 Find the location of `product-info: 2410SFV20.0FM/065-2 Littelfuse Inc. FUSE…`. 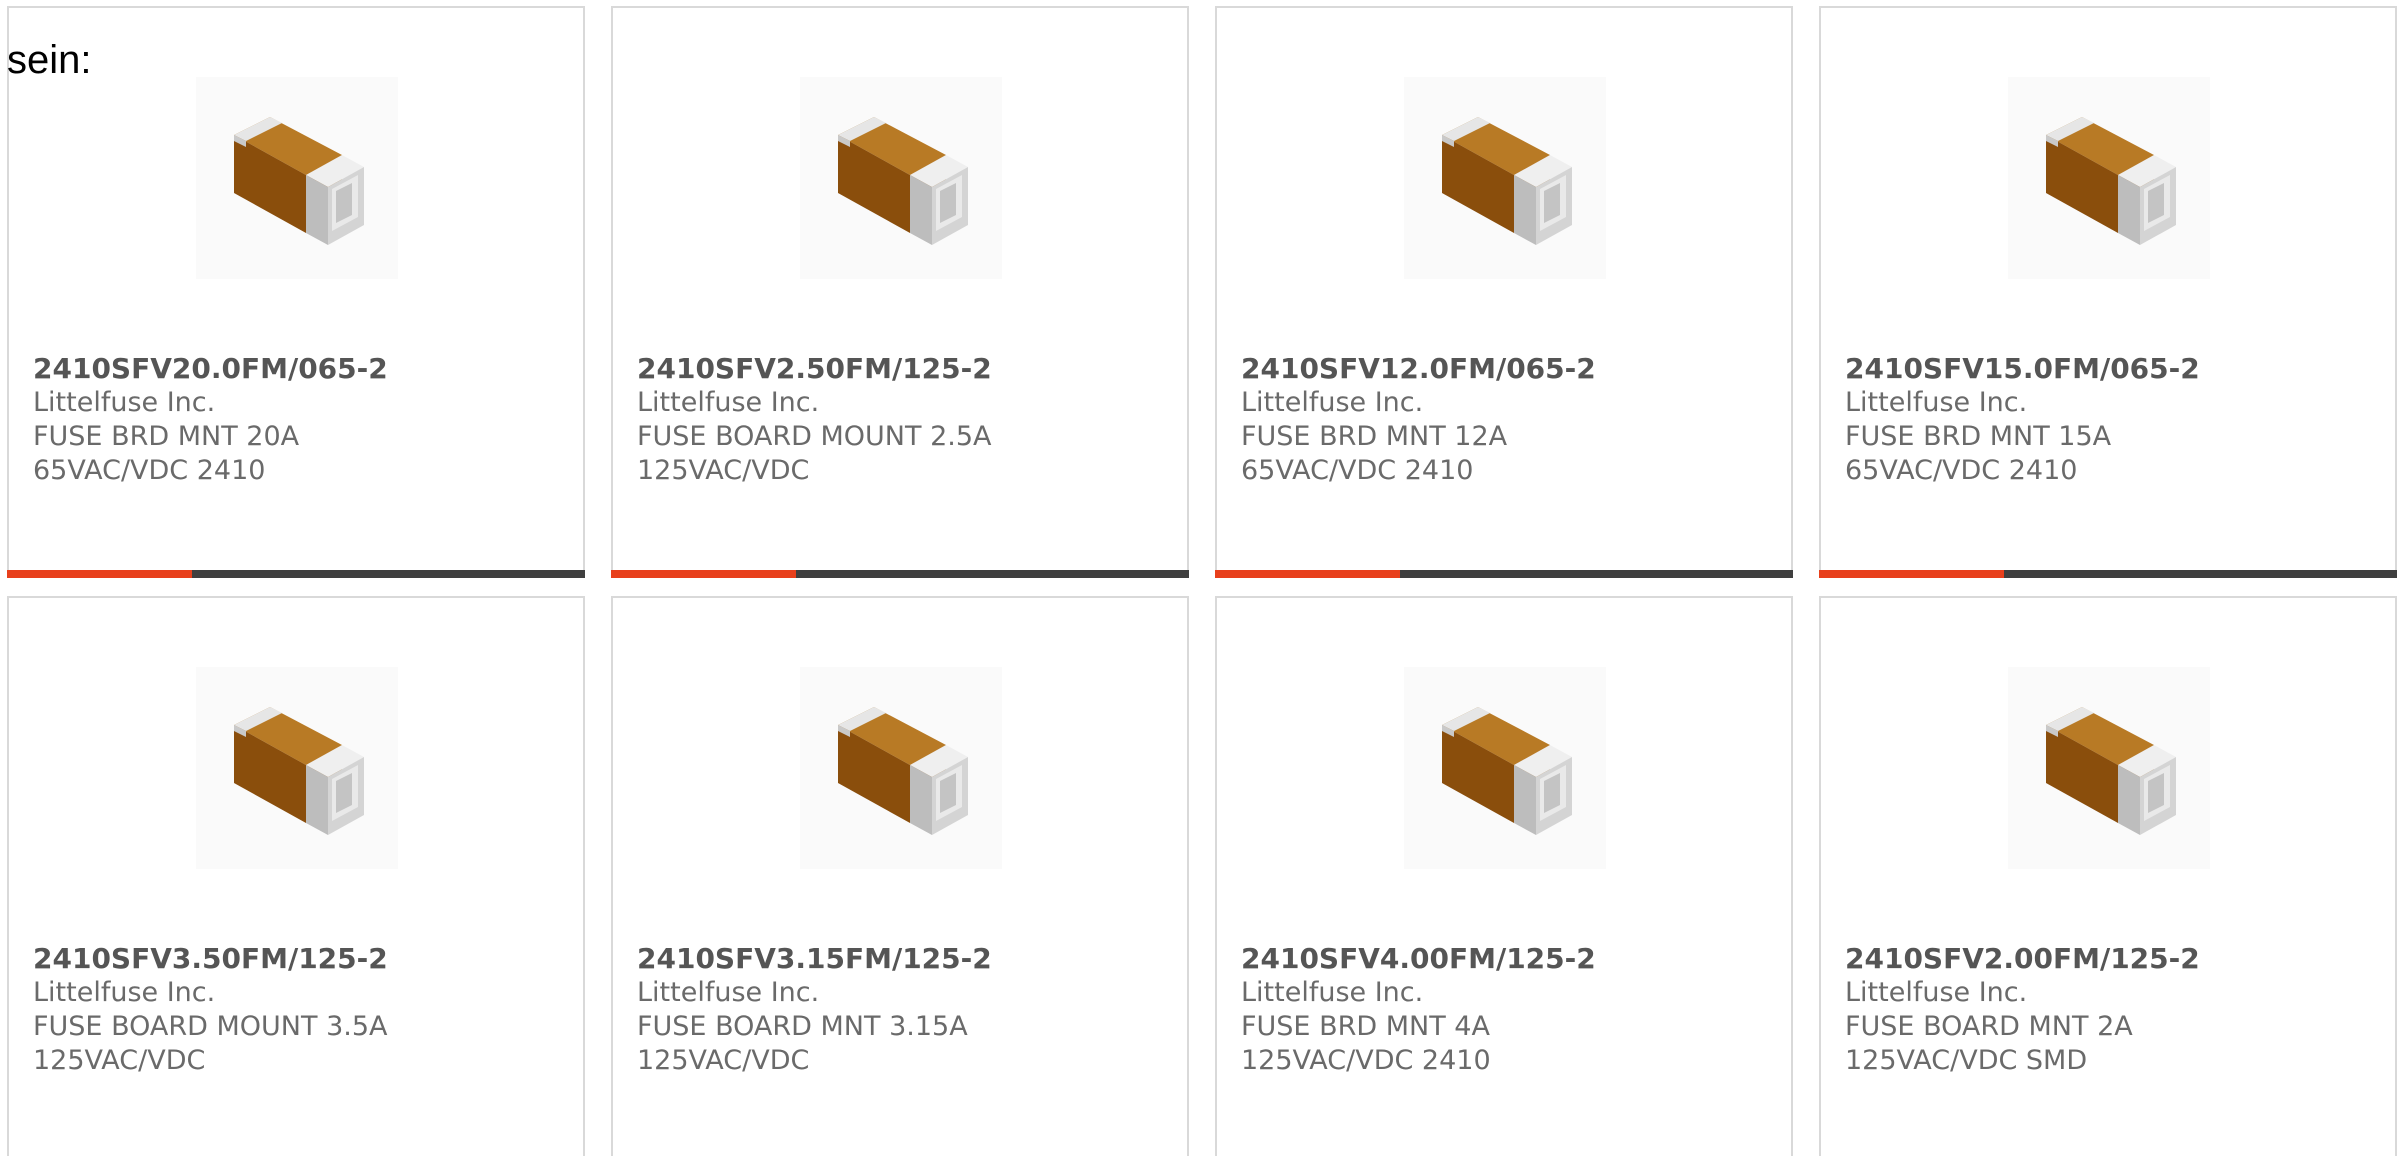

product-info: 2410SFV20.0FM/065-2 Littelfuse Inc. FUSE… is located at coordinates (293, 420).